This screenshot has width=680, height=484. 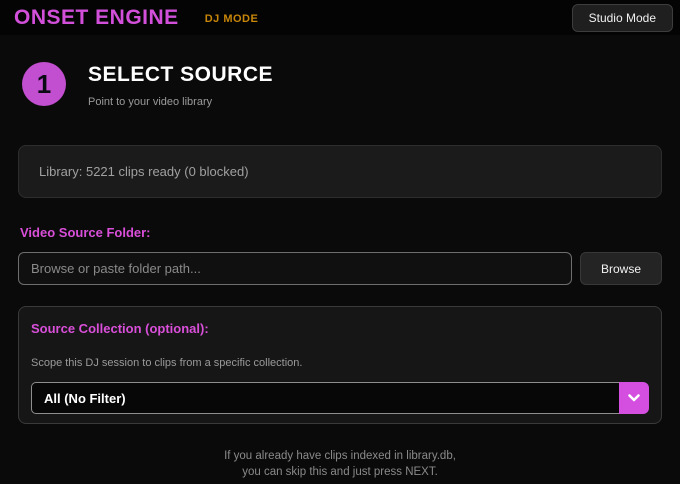 I want to click on studio-mode-button: Studio Mode, so click(x=622, y=17).